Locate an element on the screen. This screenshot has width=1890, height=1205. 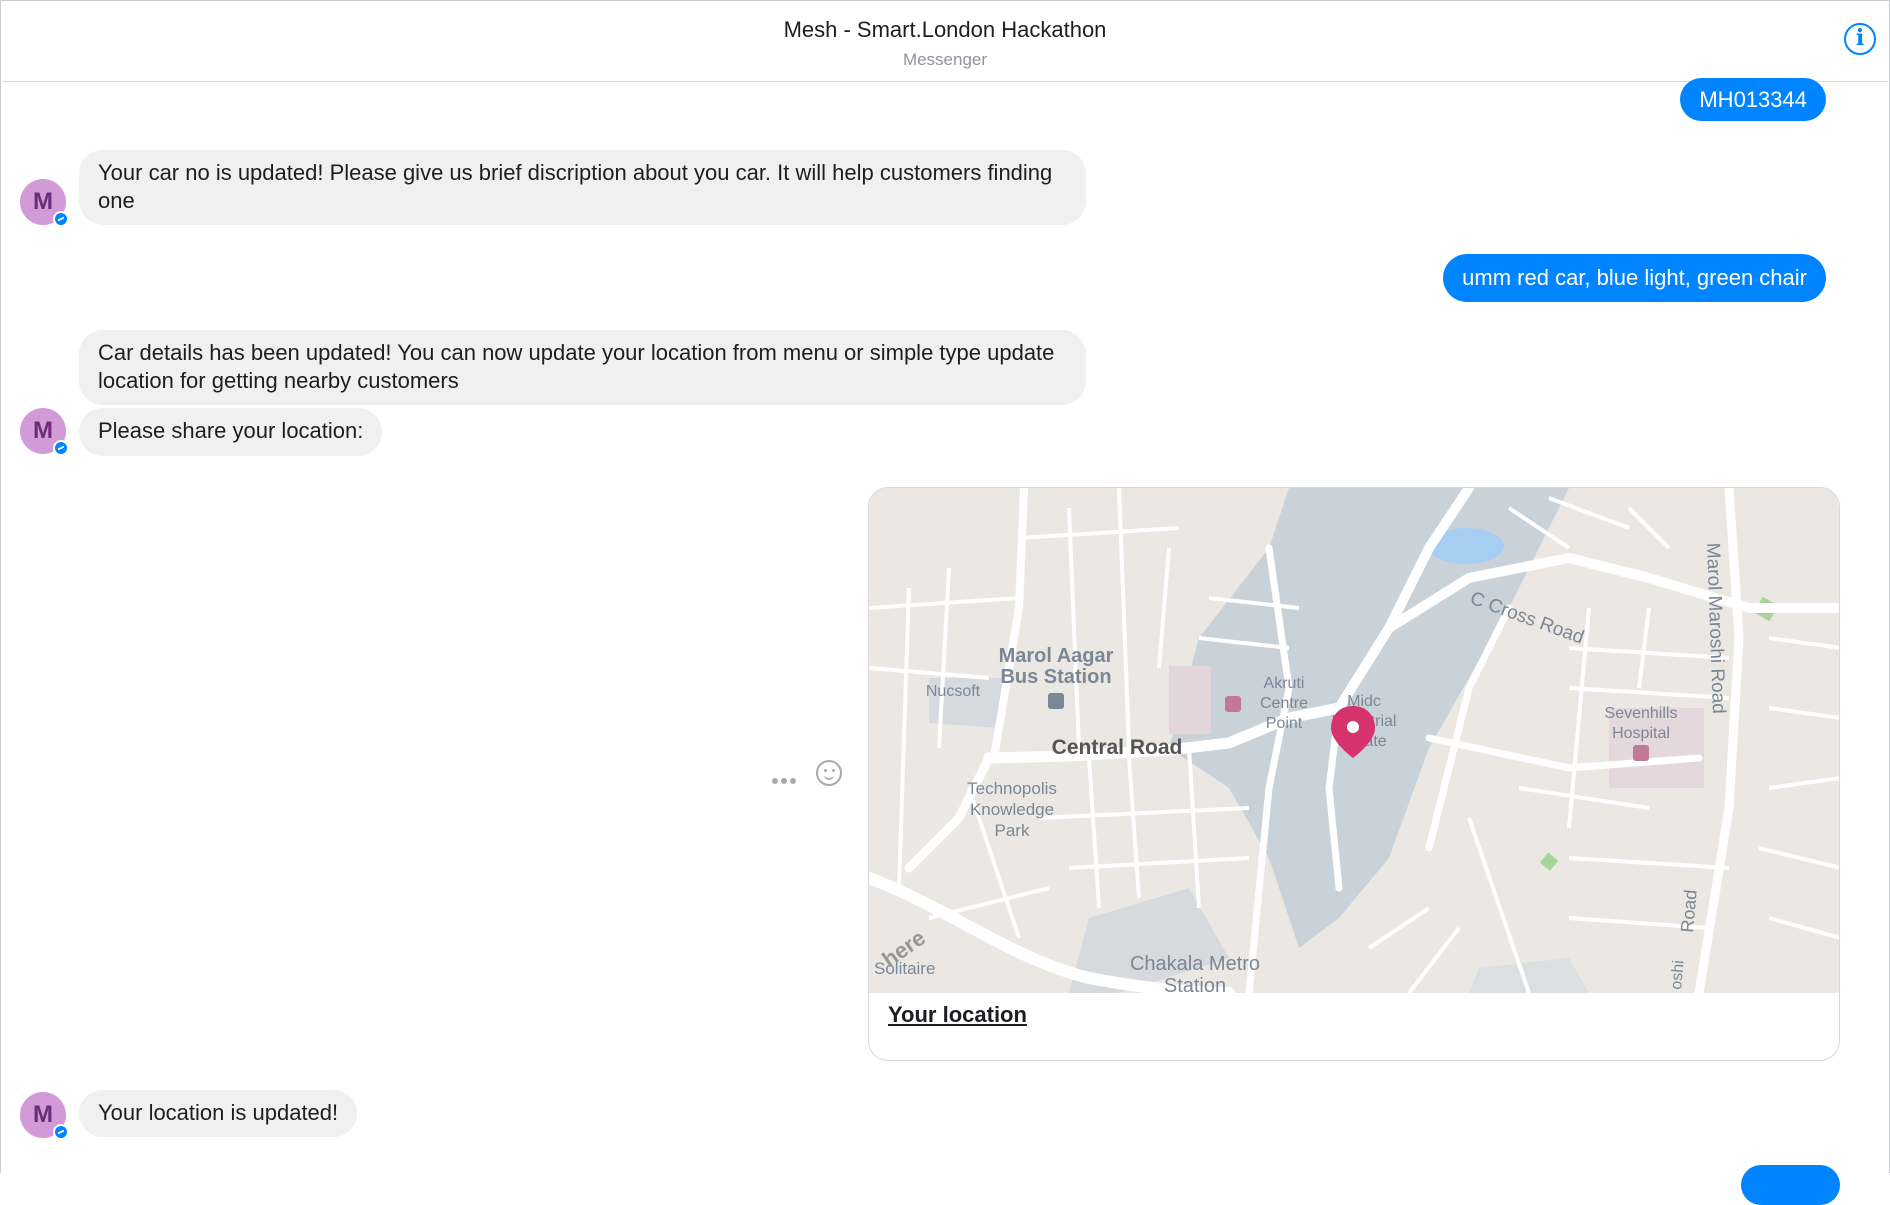
message-text: Your location is updated! is located at coordinates (218, 1112).